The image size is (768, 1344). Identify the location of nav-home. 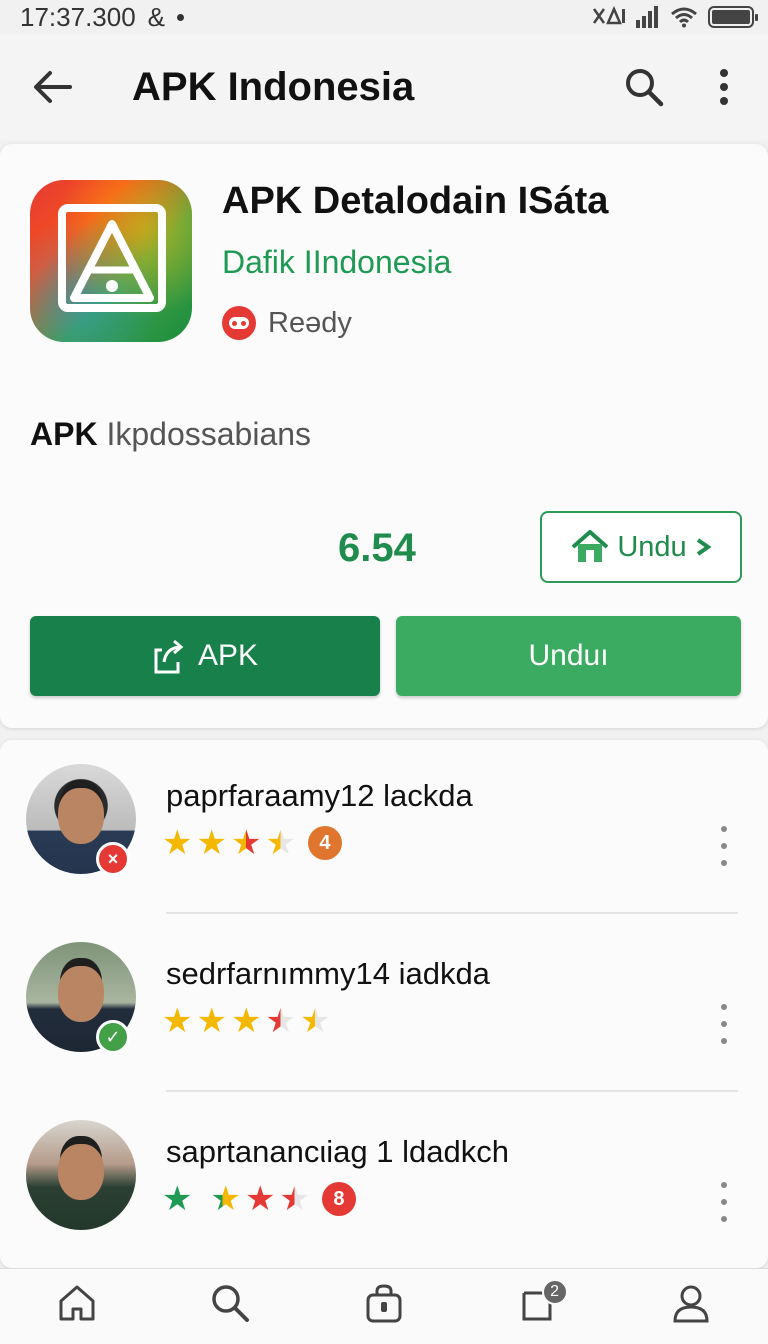
(77, 1313).